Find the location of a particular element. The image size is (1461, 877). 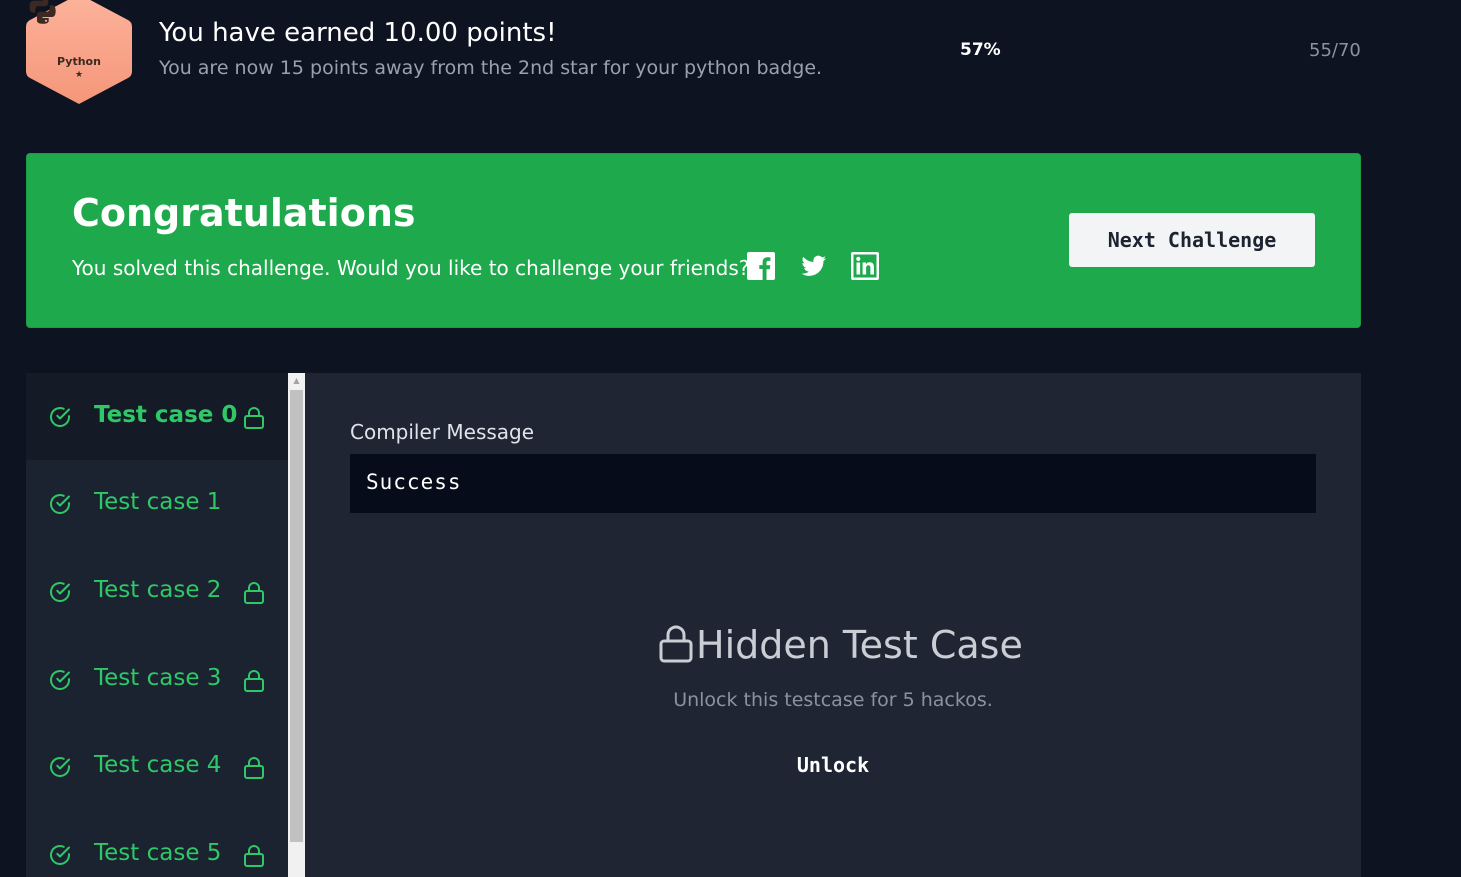

hidden-test-case-title: Hidden Test Case is located at coordinates (859, 645).